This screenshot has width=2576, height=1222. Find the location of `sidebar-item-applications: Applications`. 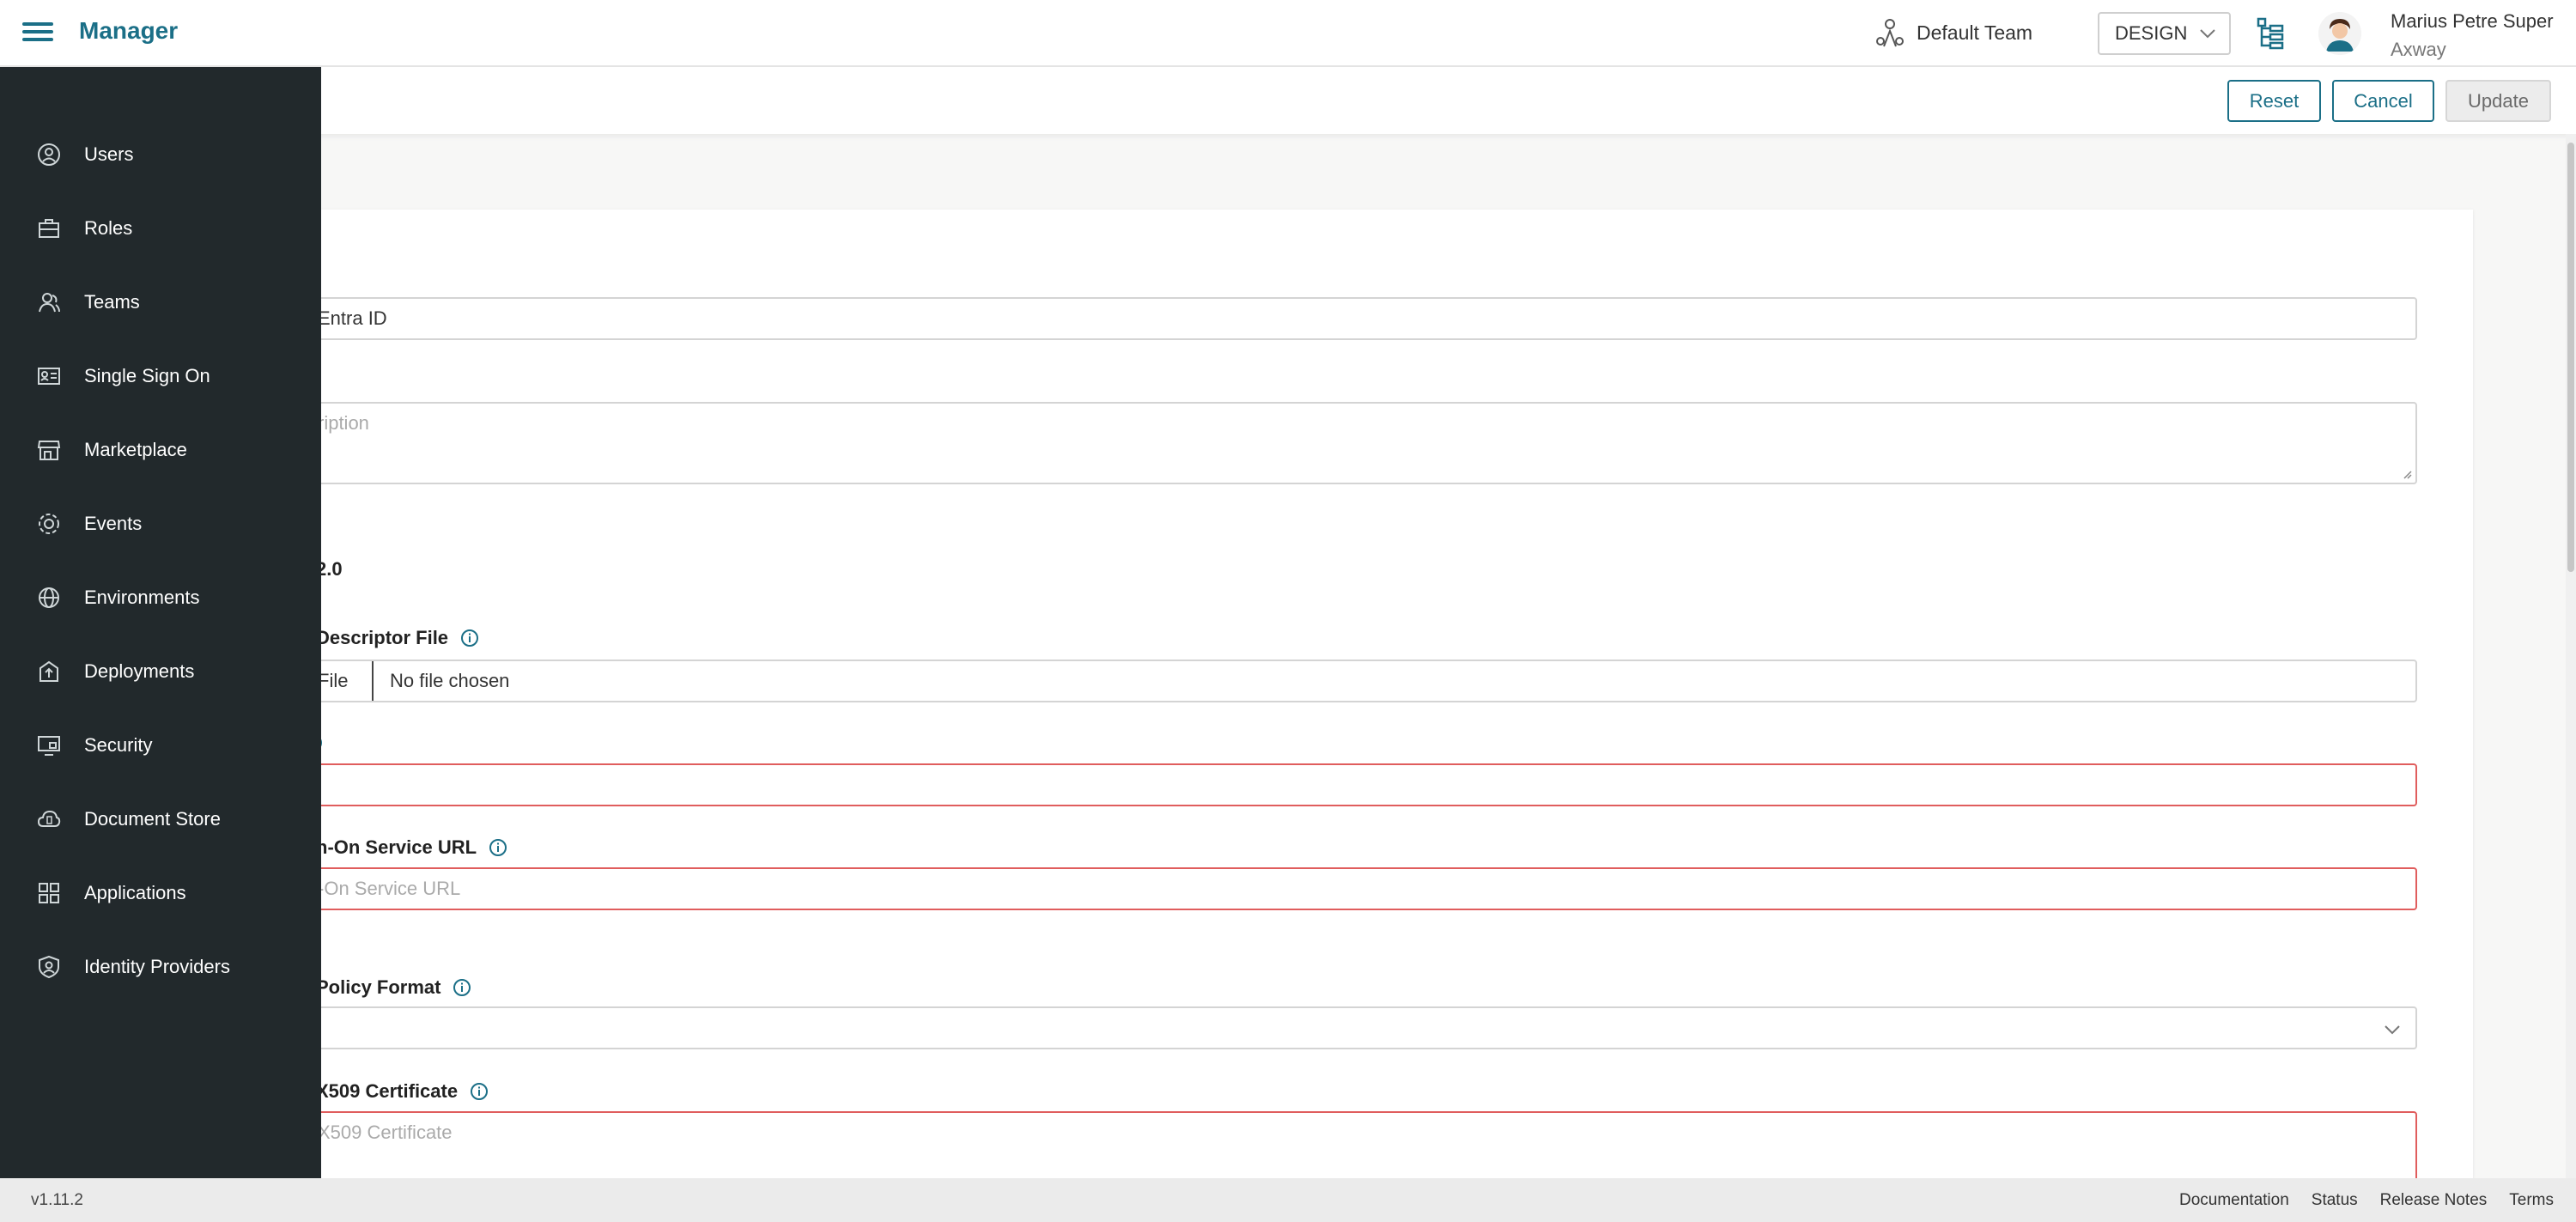

sidebar-item-applications: Applications is located at coordinates (160, 893).